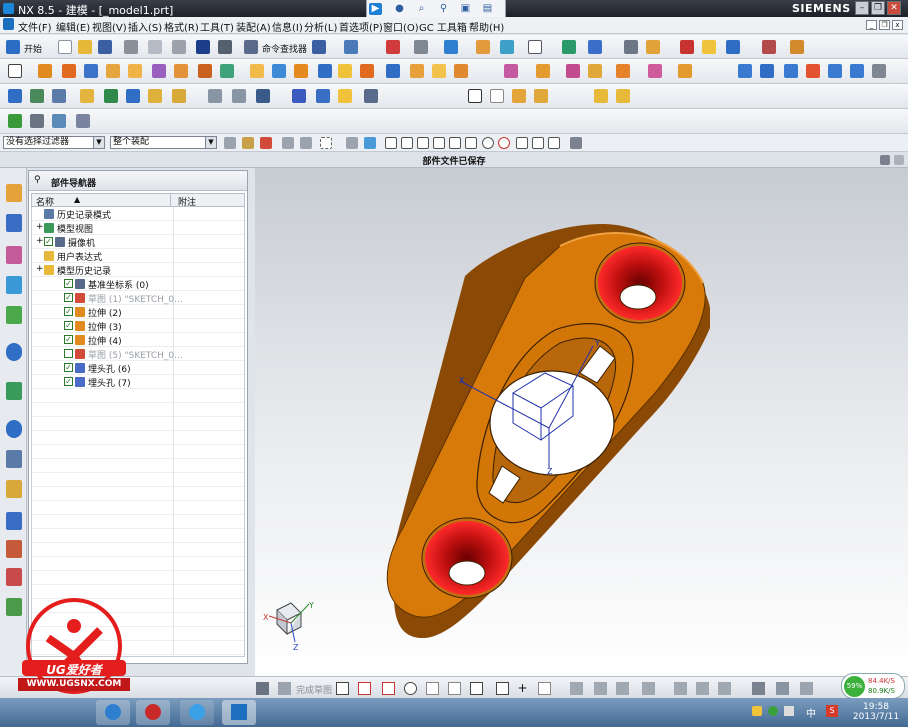  I want to click on minimize-button: –, so click(862, 8).